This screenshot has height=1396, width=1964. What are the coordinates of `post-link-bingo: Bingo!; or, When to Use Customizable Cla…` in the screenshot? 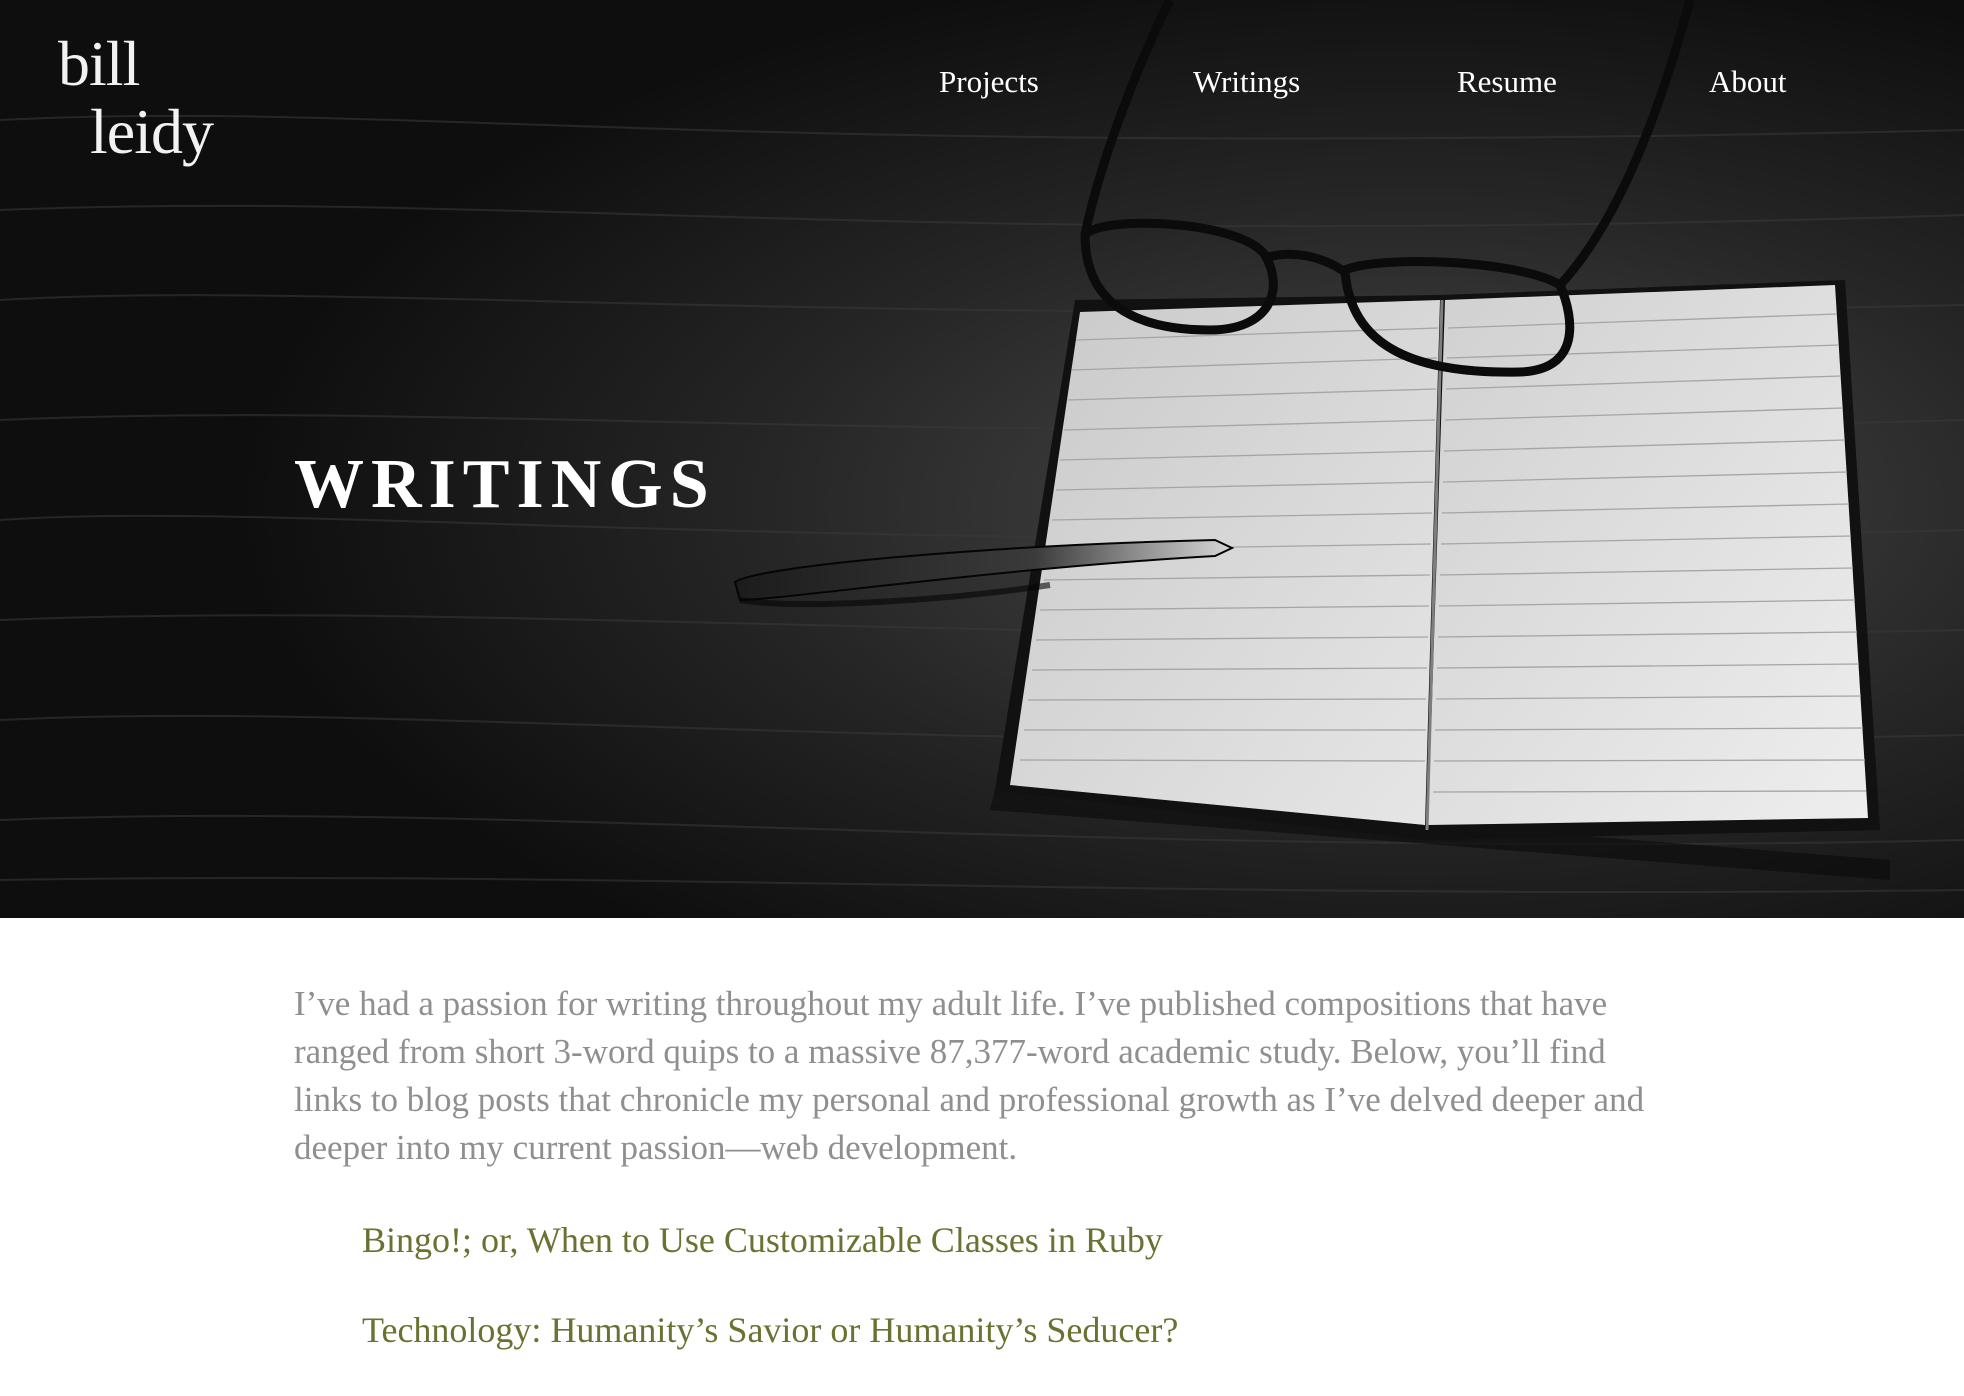 It's located at (762, 1240).